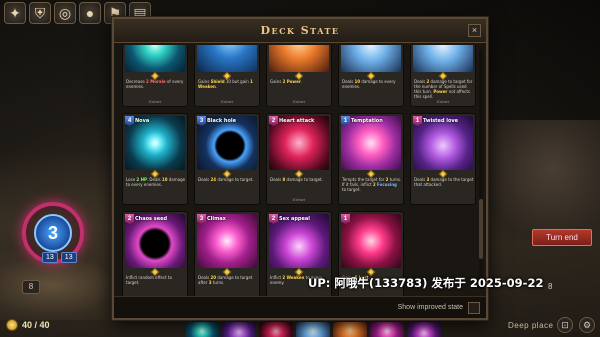 The image size is (600, 337). Describe the element at coordinates (296, 179) in the screenshot. I see `card-description: Deals 8 damage to target.` at that location.